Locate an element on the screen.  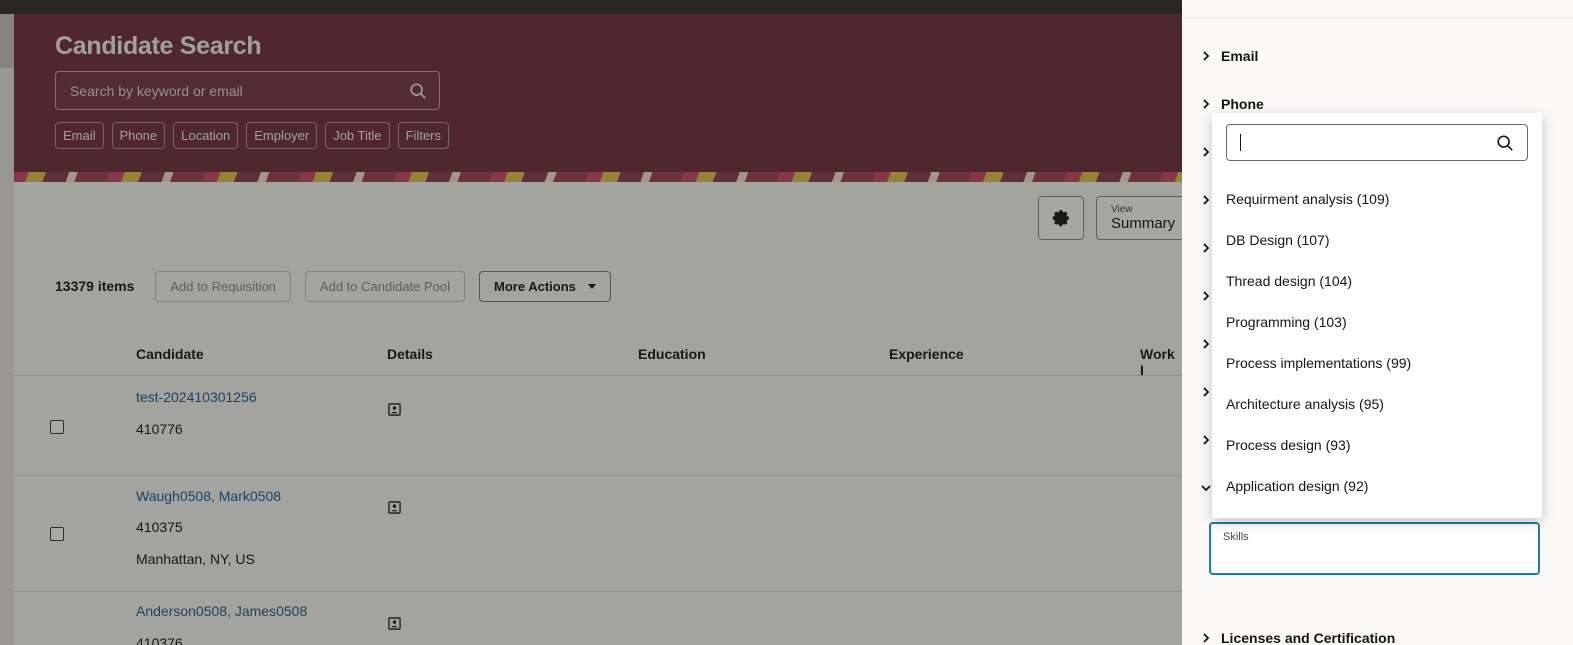
search-icon is located at coordinates (1505, 143).